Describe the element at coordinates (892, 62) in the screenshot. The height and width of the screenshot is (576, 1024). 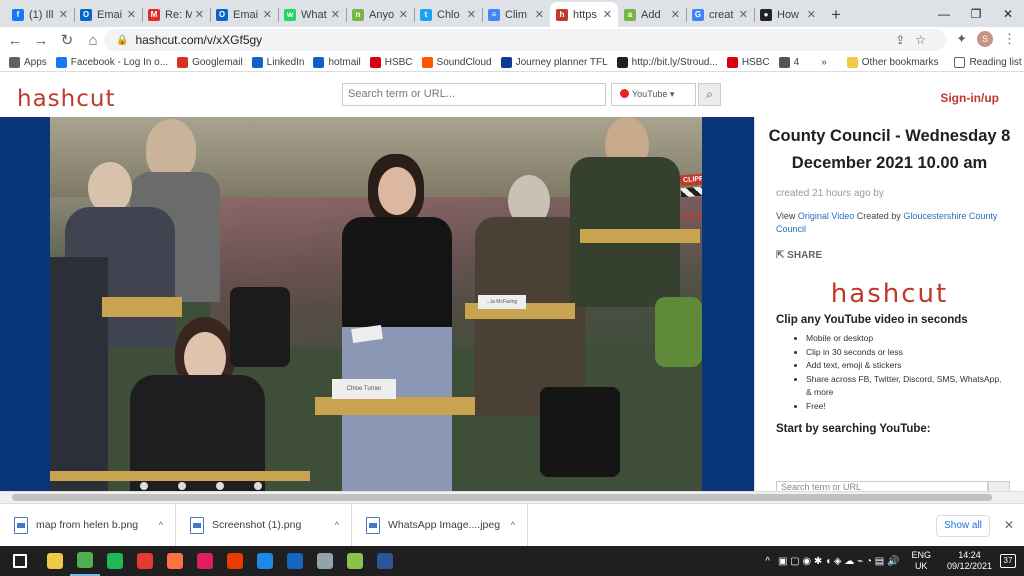
I see `other-bookmarks-folder: Other bookmarks` at that location.